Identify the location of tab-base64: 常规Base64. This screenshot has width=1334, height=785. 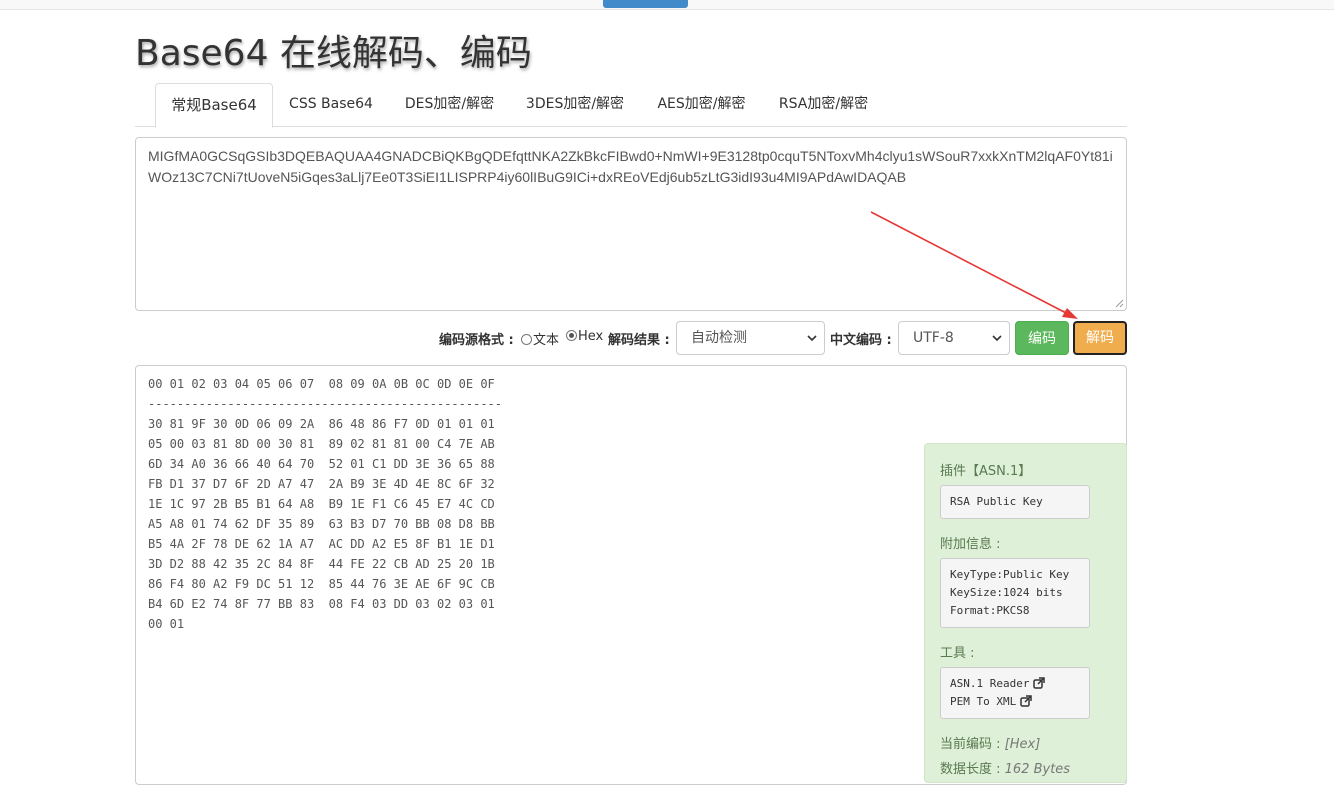
(214, 105).